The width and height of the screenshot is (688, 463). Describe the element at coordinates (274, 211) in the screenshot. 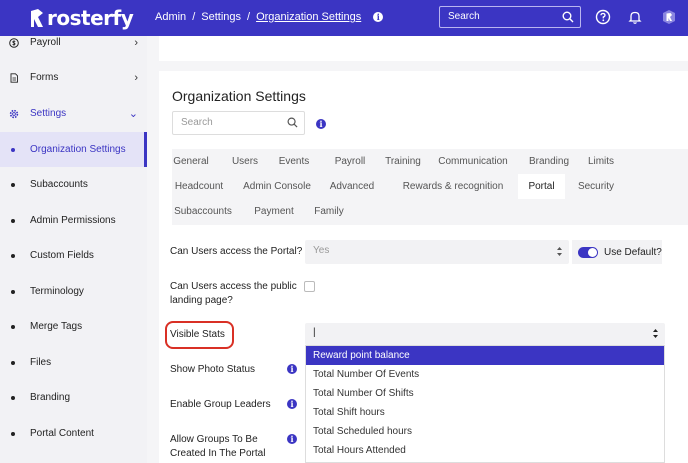

I see `tab-payment: Payment` at that location.